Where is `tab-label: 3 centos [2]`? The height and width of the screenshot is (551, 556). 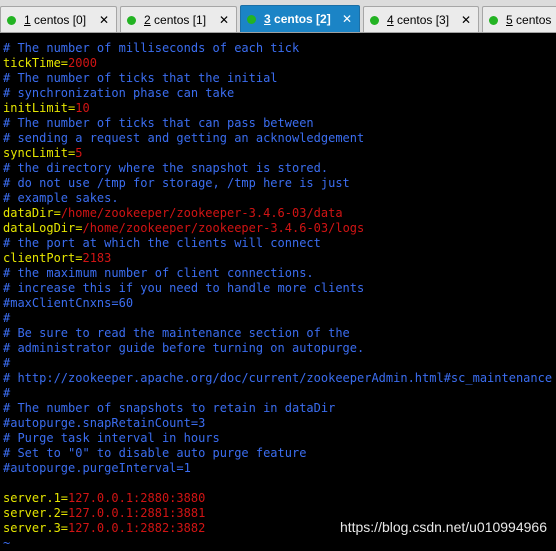 tab-label: 3 centos [2] is located at coordinates (297, 19).